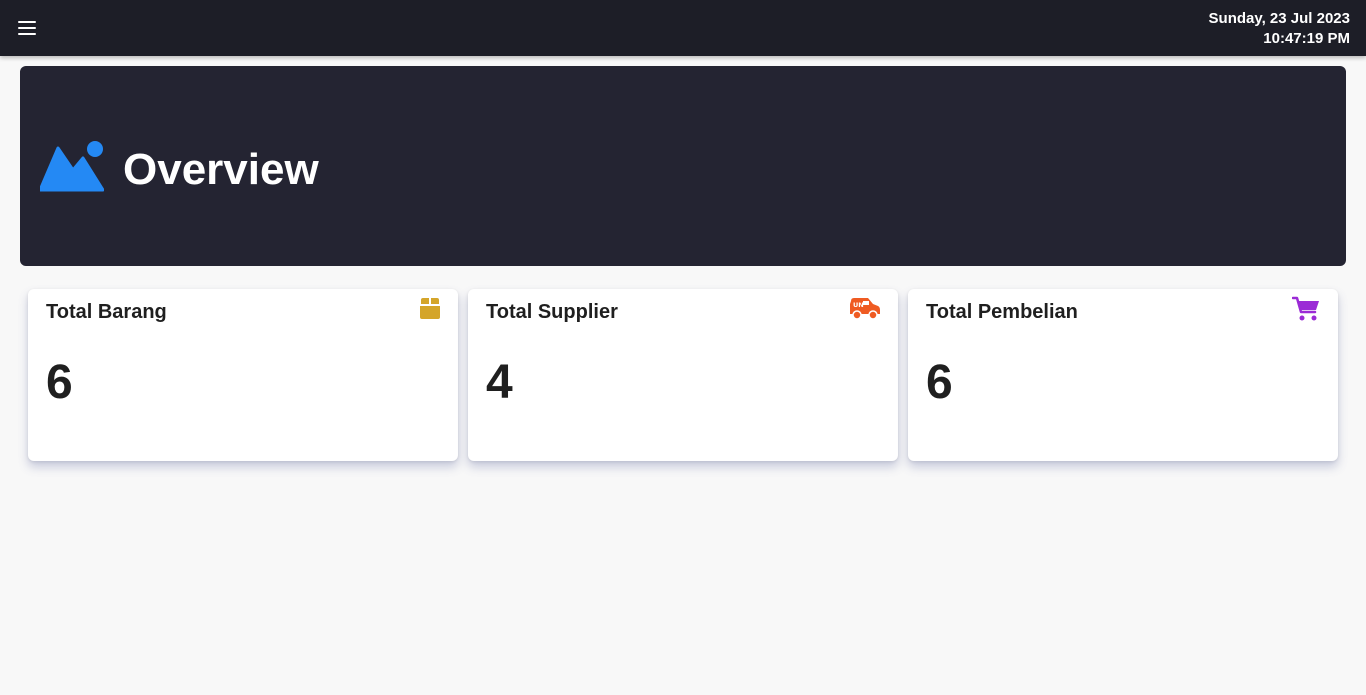  I want to click on current-time: 10:47:19 PM, so click(1306, 38).